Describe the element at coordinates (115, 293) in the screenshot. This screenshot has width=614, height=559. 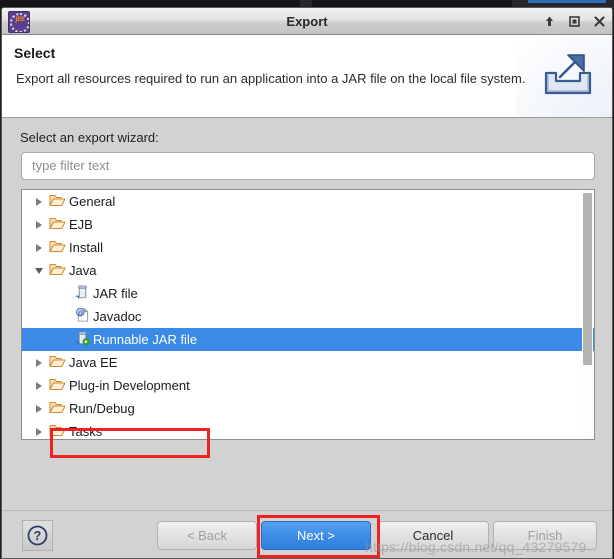
I see `tree-item-label: JAR file` at that location.